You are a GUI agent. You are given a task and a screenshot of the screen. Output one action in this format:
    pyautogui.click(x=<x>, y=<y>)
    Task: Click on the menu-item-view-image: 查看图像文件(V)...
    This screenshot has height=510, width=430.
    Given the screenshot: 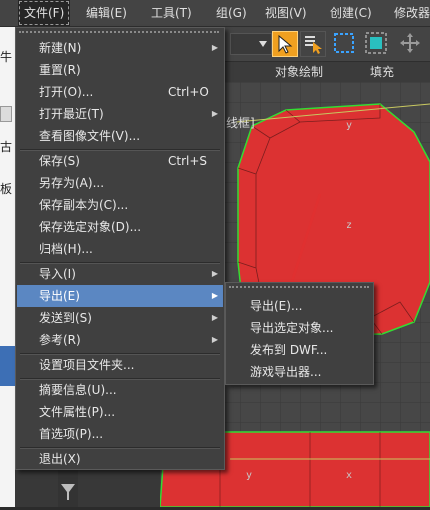 What is the action you would take?
    pyautogui.click(x=120, y=136)
    